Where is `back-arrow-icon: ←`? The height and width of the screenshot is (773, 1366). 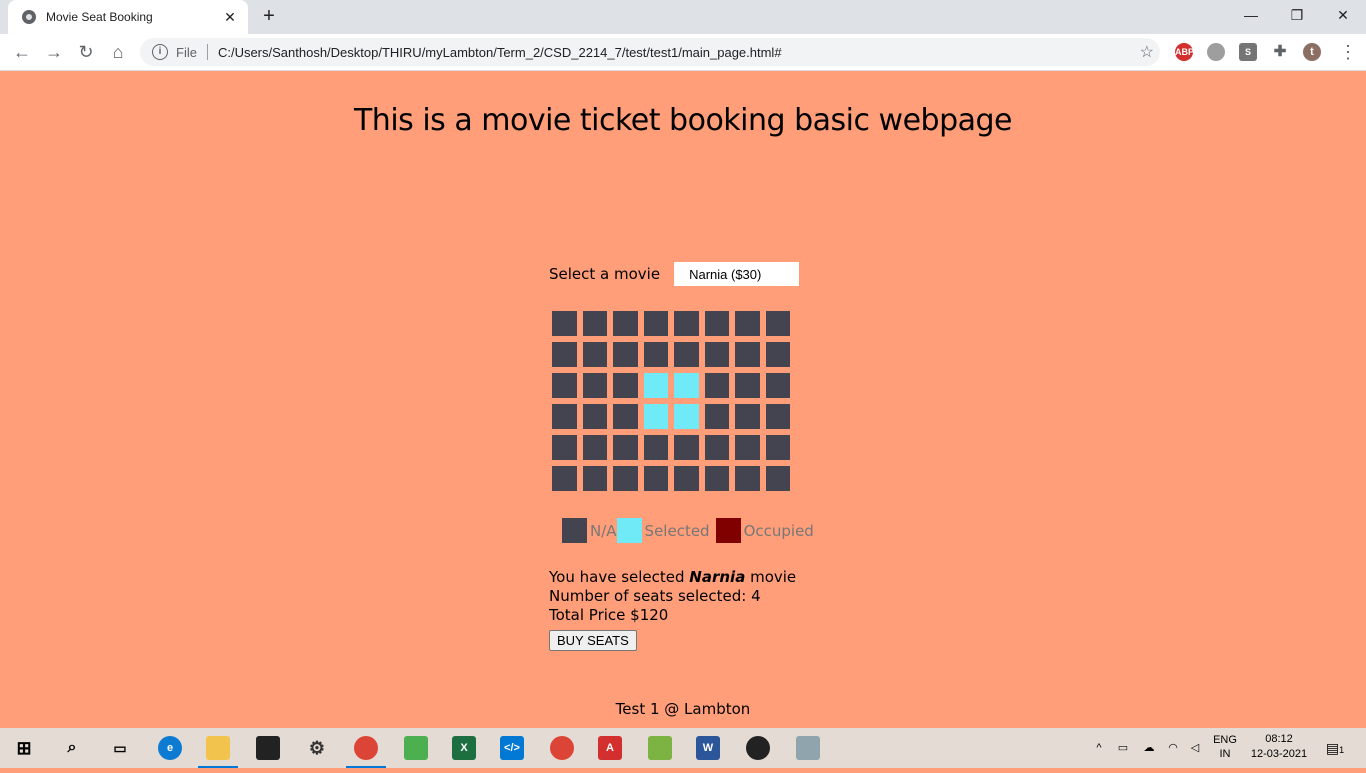 back-arrow-icon: ← is located at coordinates (22, 52).